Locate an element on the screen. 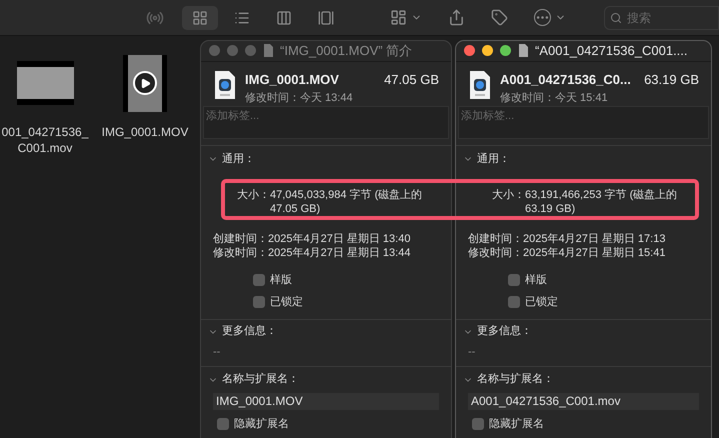  filename-field: IMG_0001.MOV is located at coordinates (326, 401).